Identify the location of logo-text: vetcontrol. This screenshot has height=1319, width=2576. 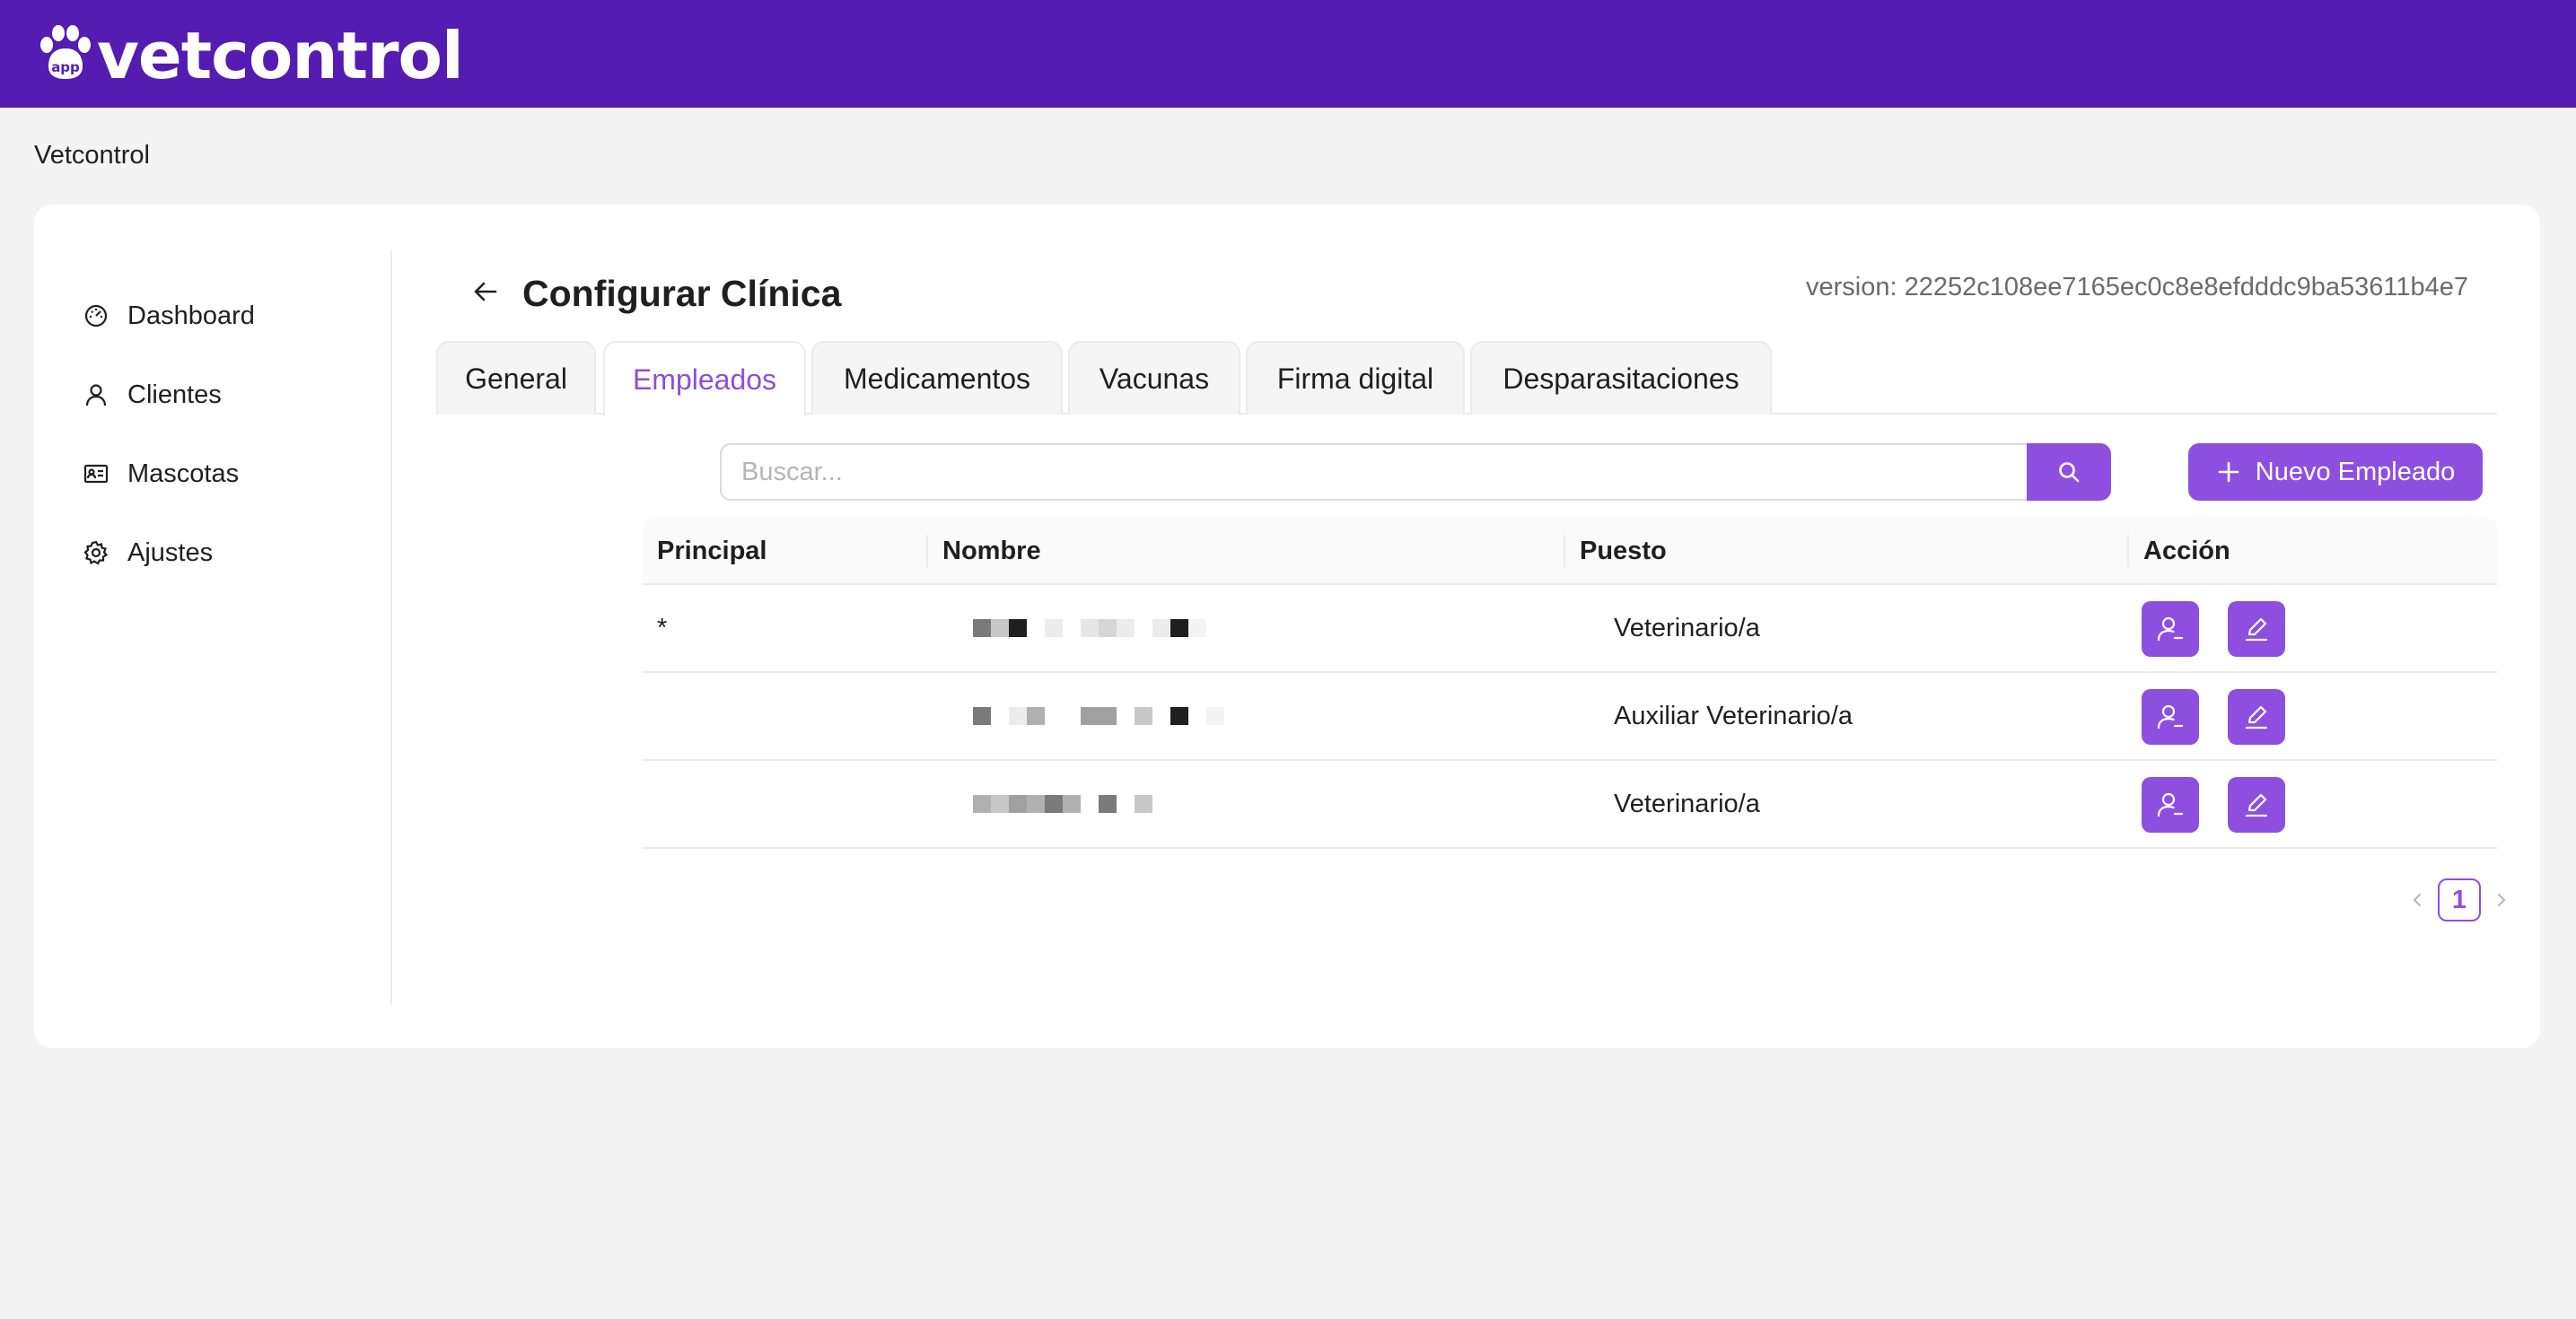
(280, 55).